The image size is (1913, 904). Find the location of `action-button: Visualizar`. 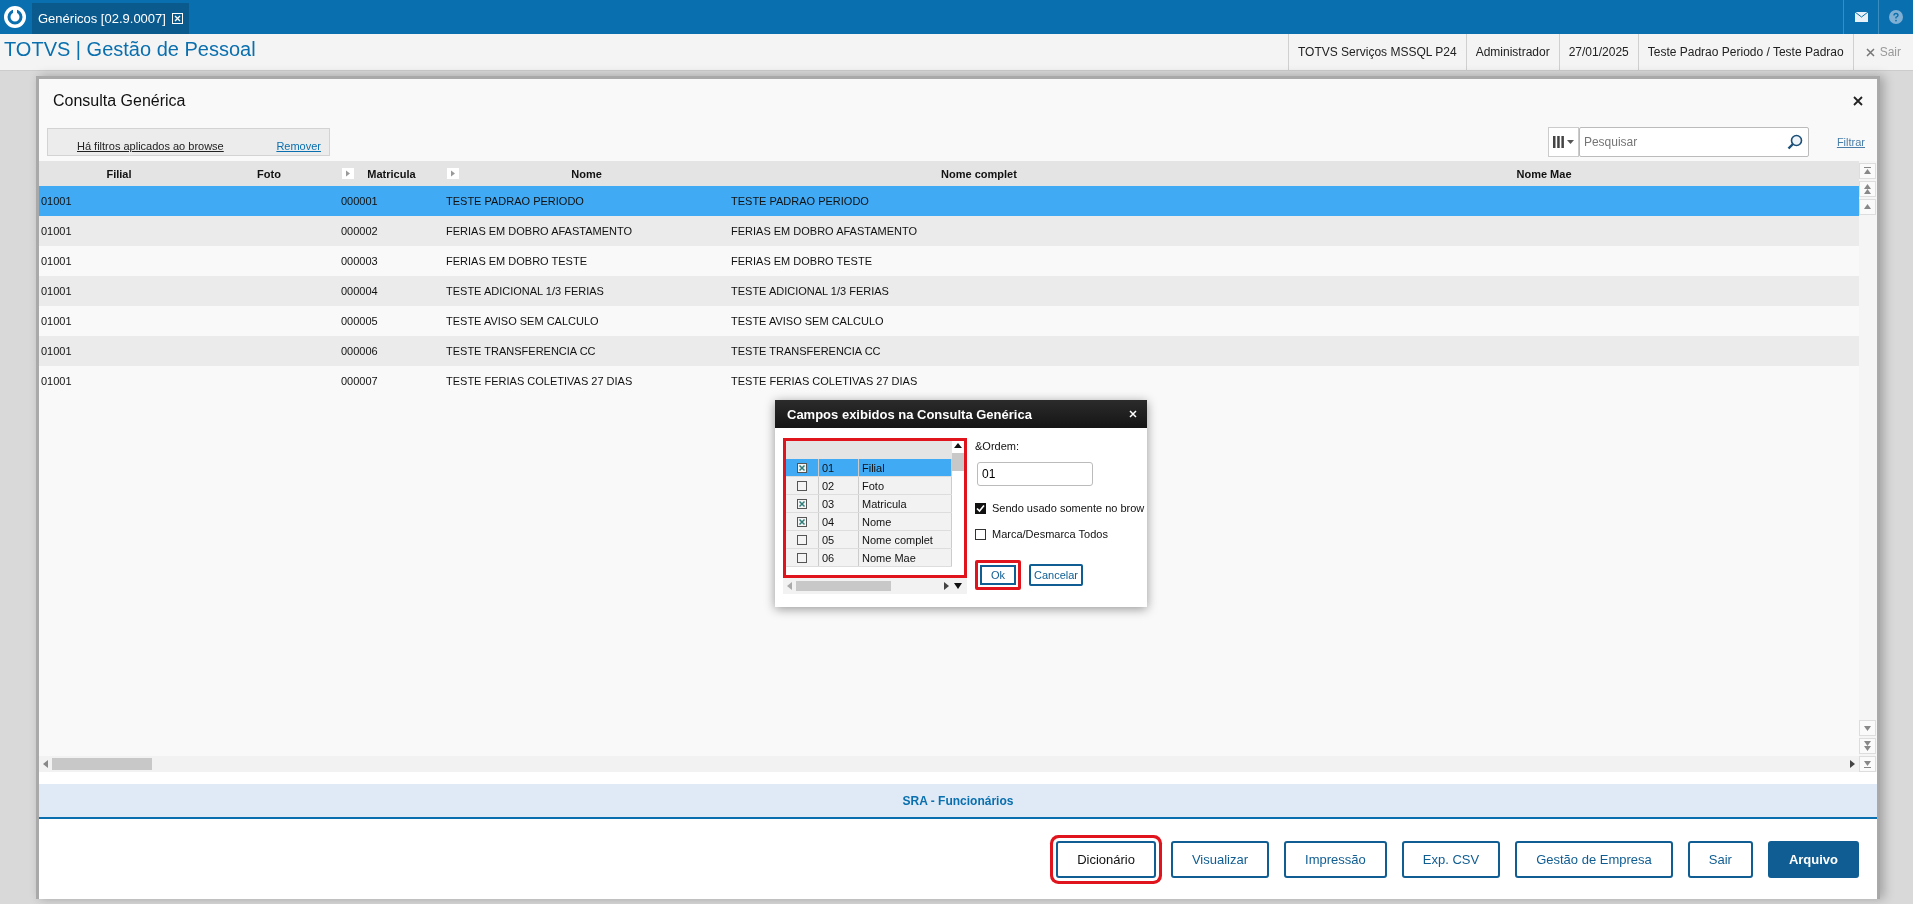

action-button: Visualizar is located at coordinates (1220, 859).